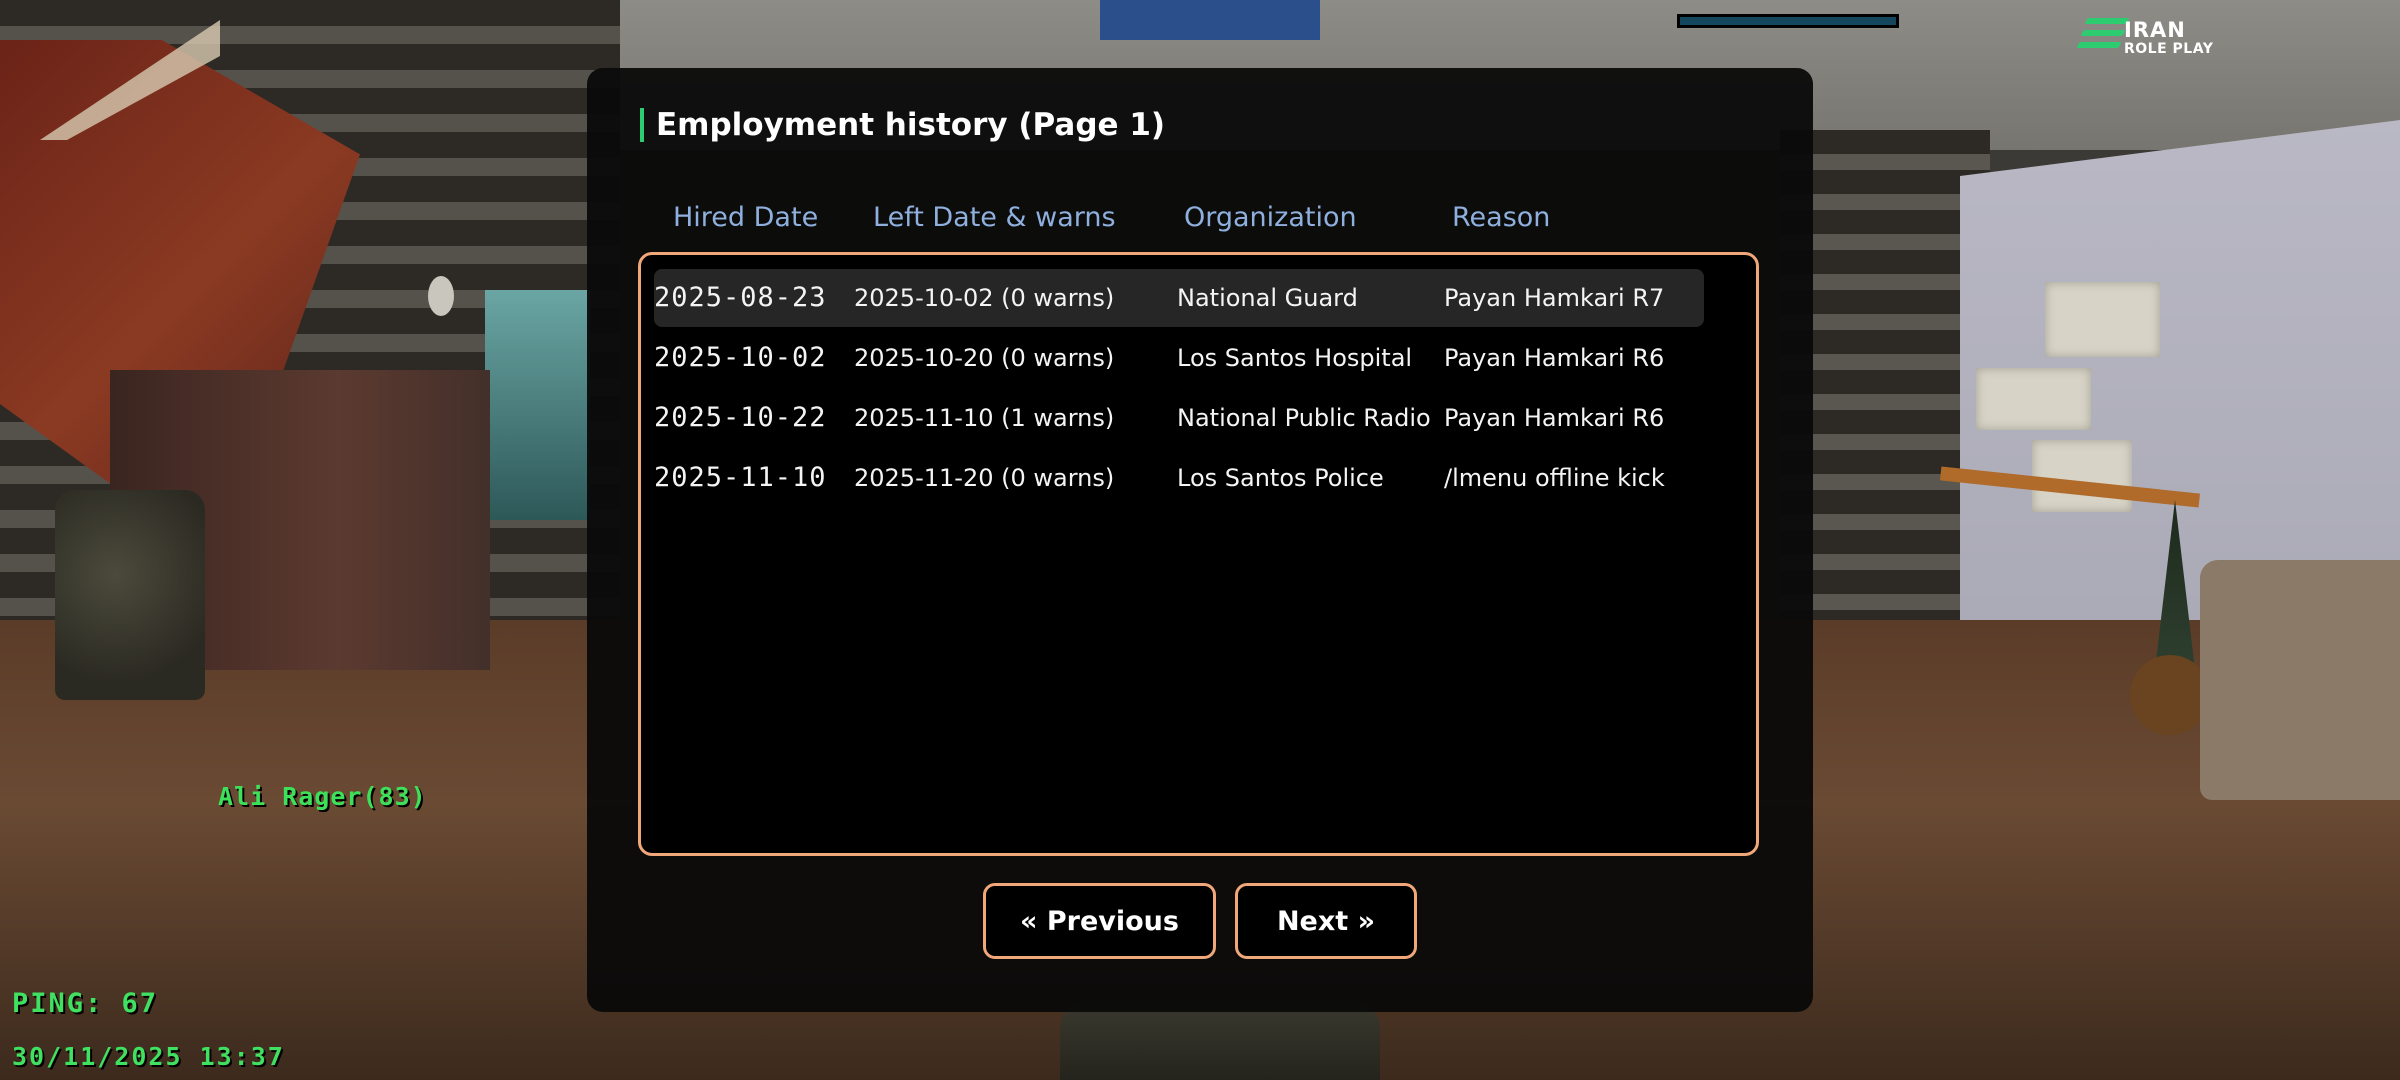  I want to click on ceiling-beam, so click(1210, 20).